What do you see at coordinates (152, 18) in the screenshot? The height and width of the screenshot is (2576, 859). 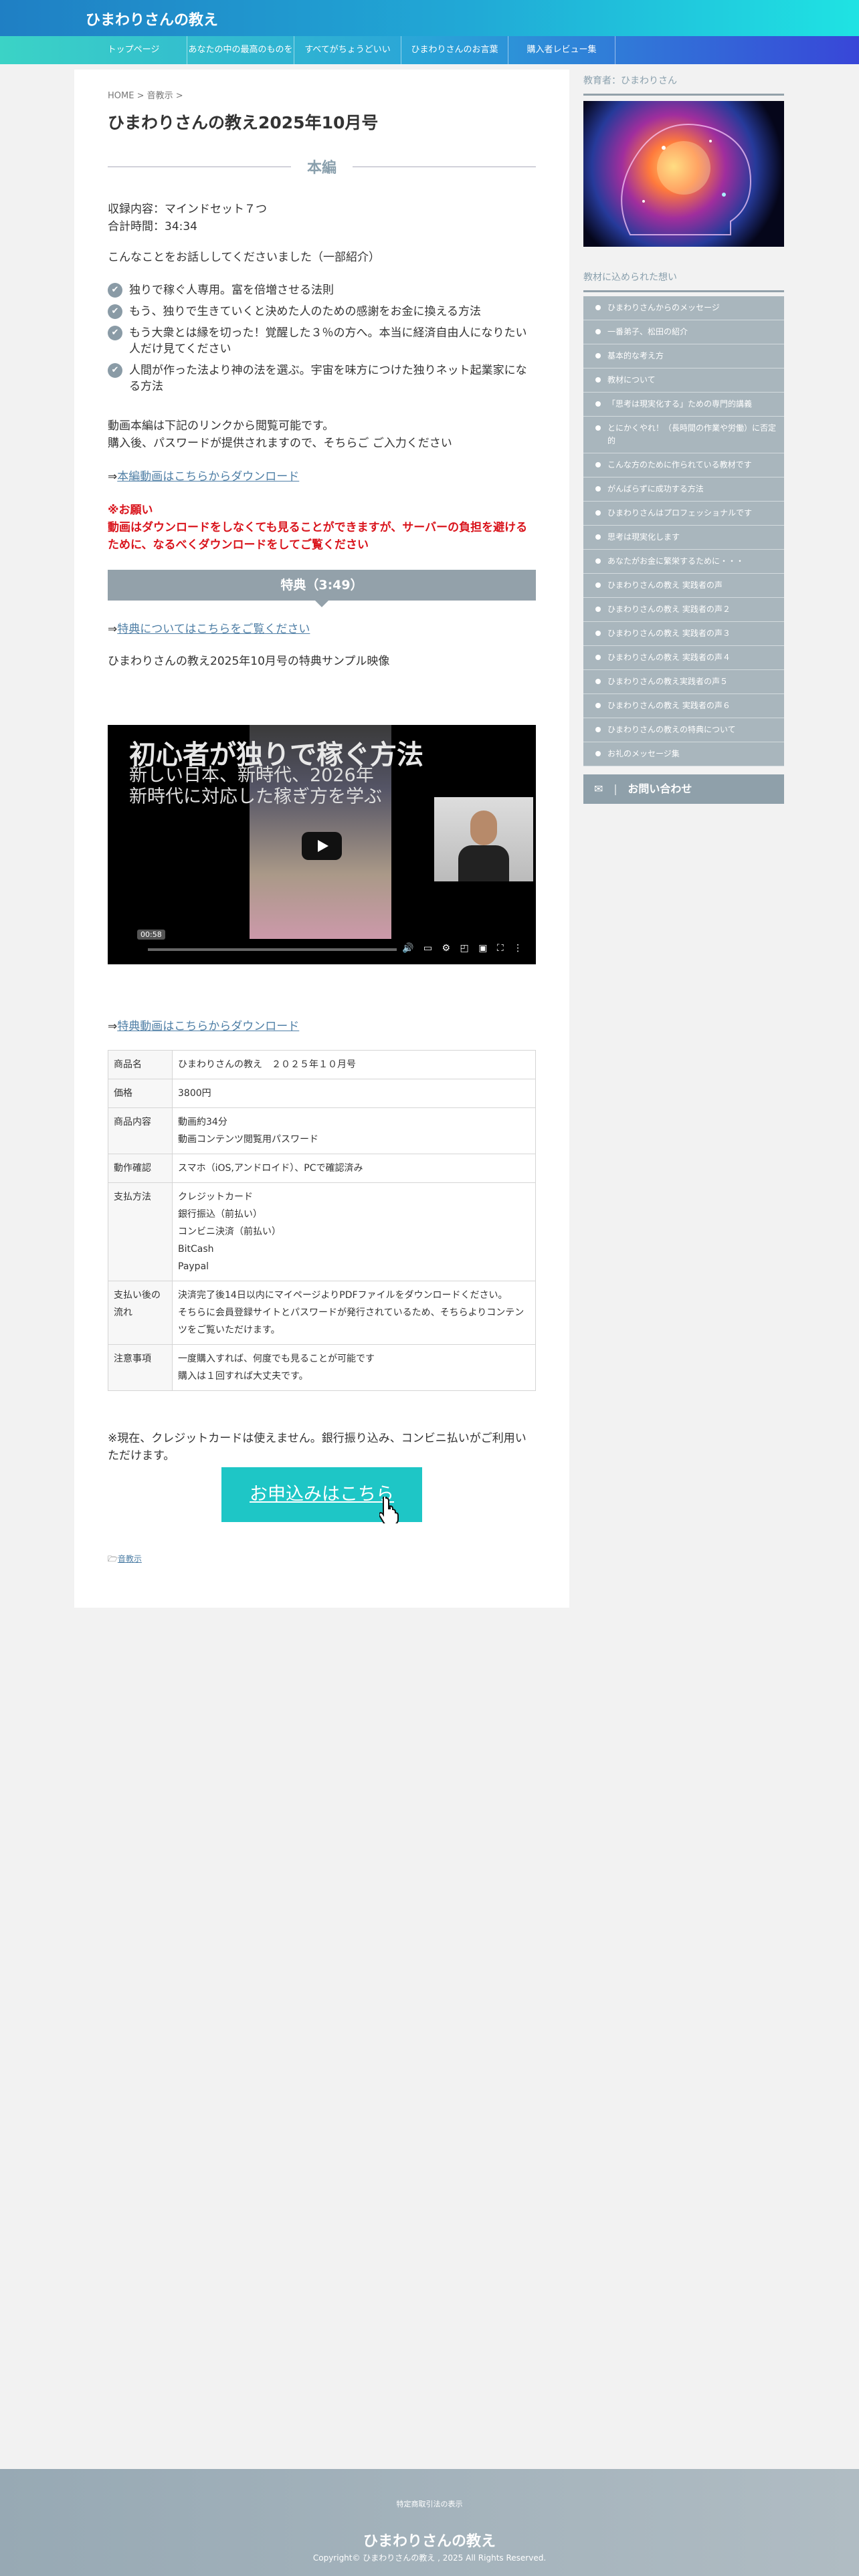 I see `site-title: ひまわりさんの教え` at bounding box center [152, 18].